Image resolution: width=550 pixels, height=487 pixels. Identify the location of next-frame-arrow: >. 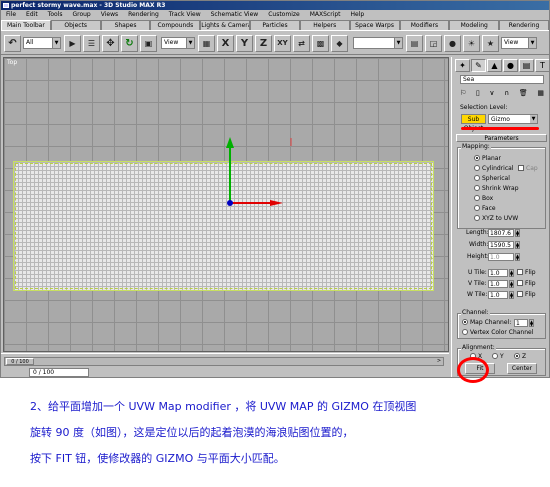
(439, 361).